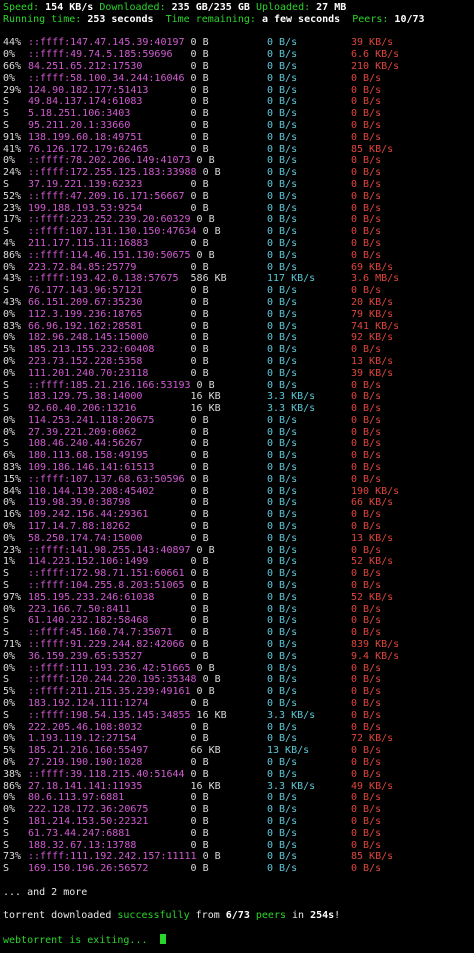  What do you see at coordinates (237, 67) in the screenshot?
I see `peer-row: 66% 84.251.65.212:17530 0 B 0 B/s 210 KB/s` at bounding box center [237, 67].